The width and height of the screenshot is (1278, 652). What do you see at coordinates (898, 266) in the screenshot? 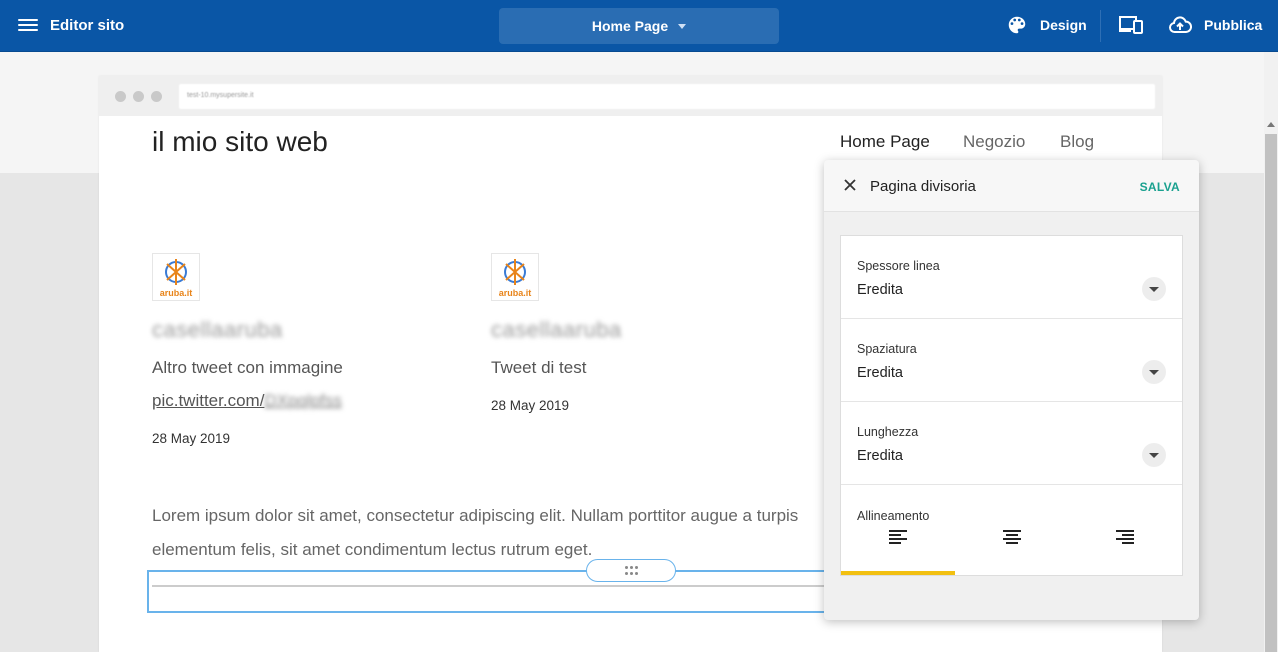
I see `prop-label: Spessore linea` at bounding box center [898, 266].